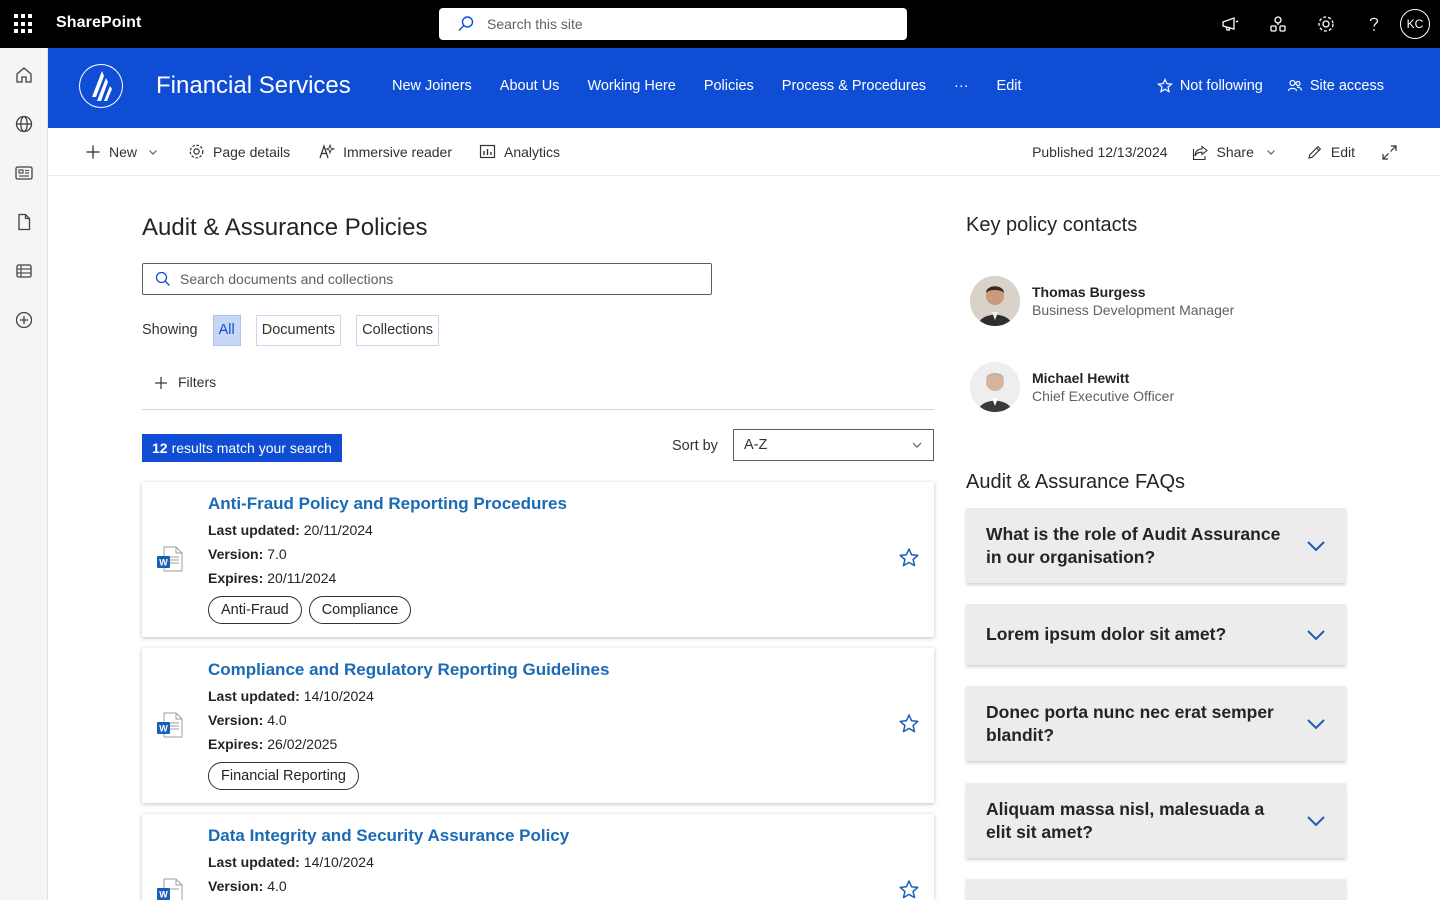 The height and width of the screenshot is (900, 1440). What do you see at coordinates (408, 776) in the screenshot?
I see `tag-list: Financial Reporting` at bounding box center [408, 776].